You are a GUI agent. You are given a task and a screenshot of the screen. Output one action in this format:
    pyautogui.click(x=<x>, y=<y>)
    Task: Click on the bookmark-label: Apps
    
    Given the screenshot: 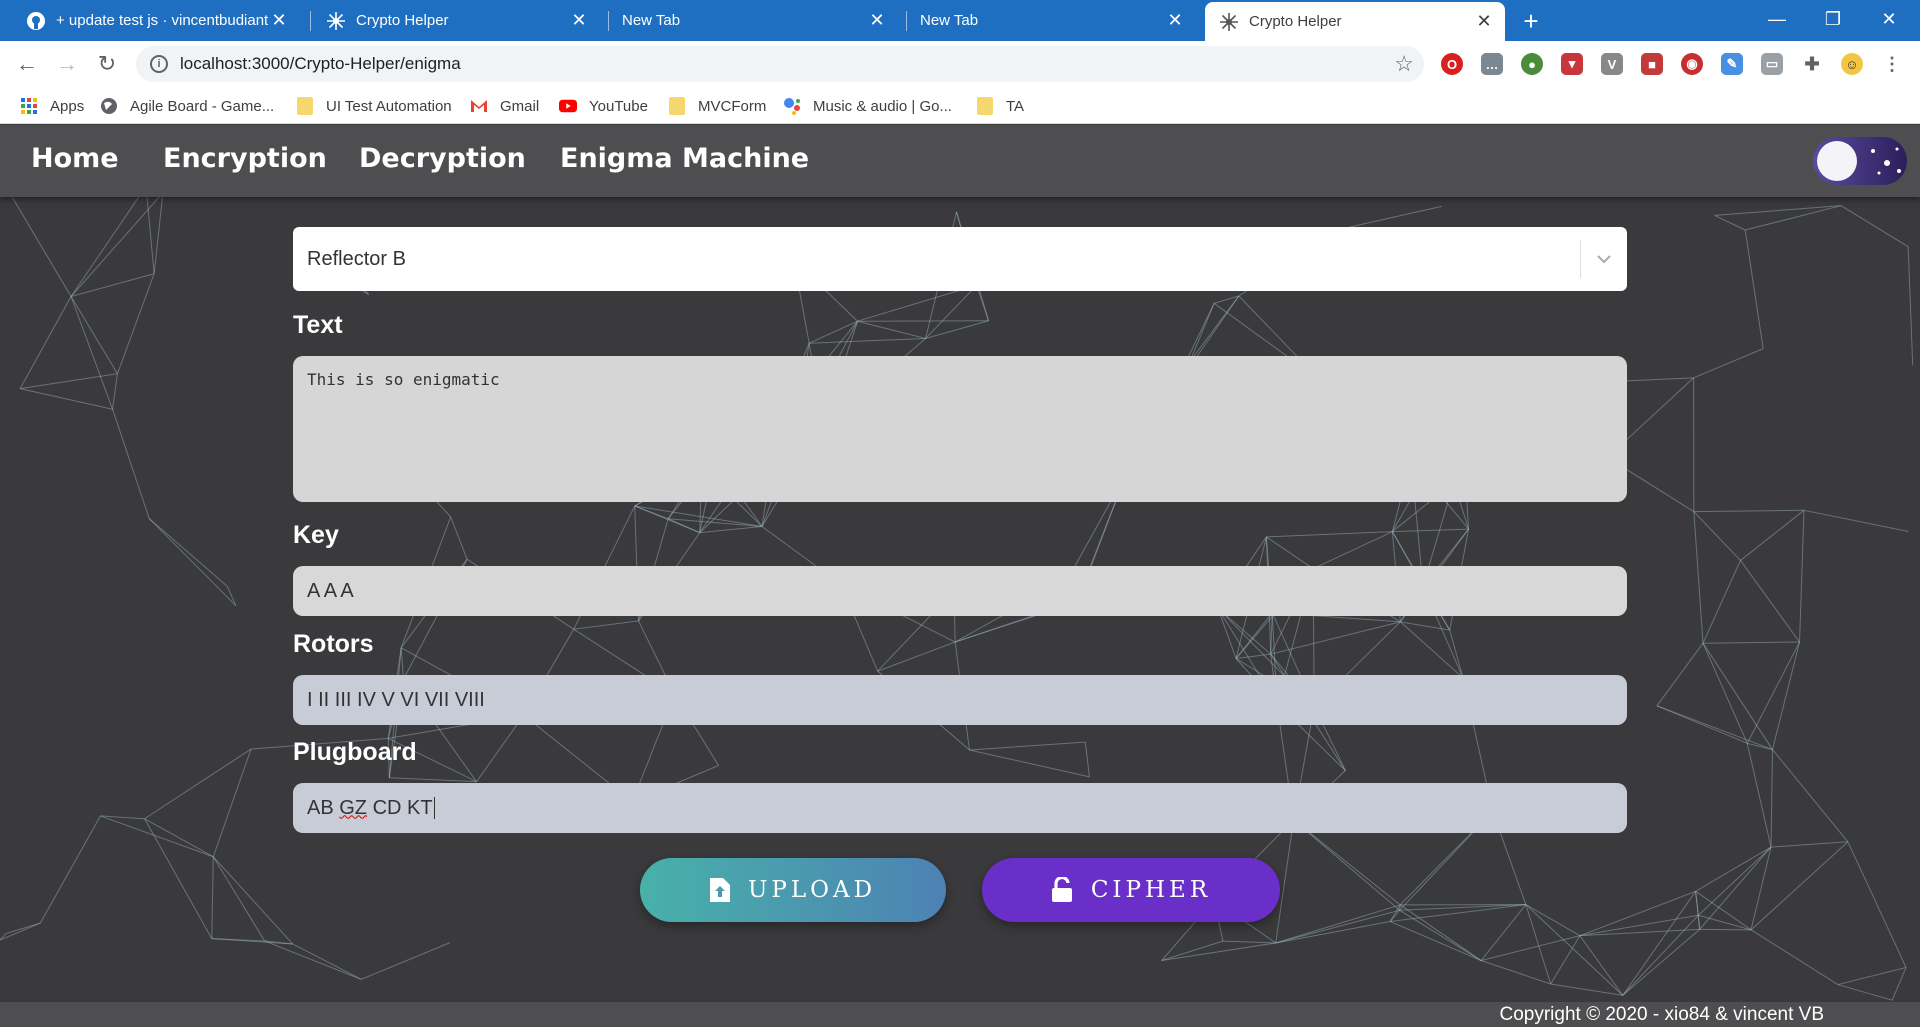 What is the action you would take?
    pyautogui.click(x=67, y=106)
    